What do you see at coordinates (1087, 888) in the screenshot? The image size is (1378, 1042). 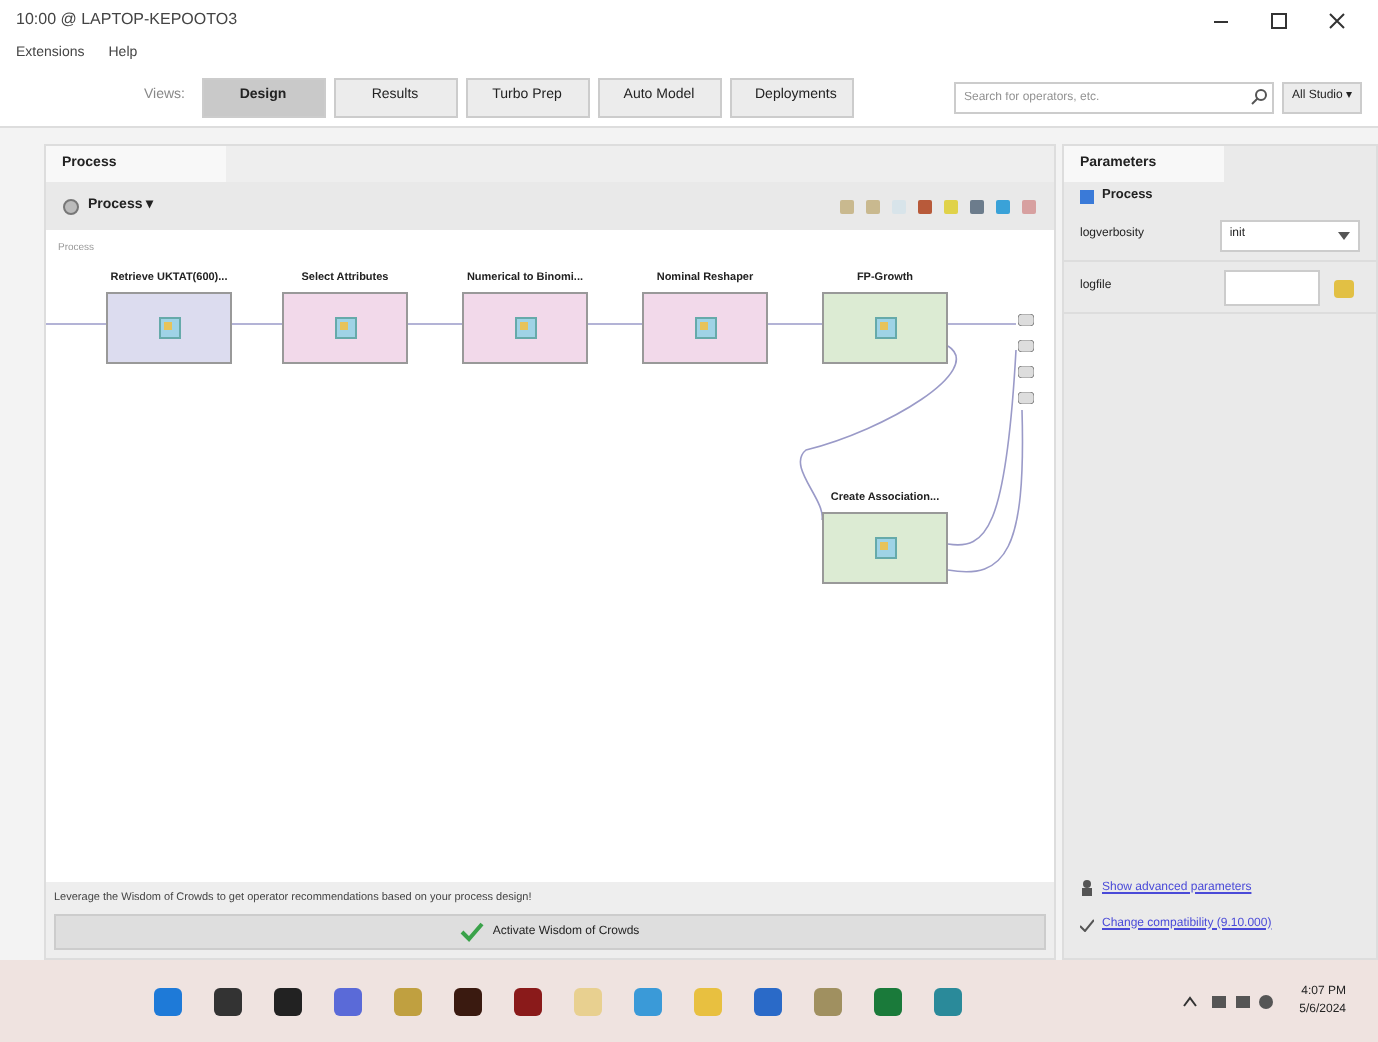 I see `person-icon` at bounding box center [1087, 888].